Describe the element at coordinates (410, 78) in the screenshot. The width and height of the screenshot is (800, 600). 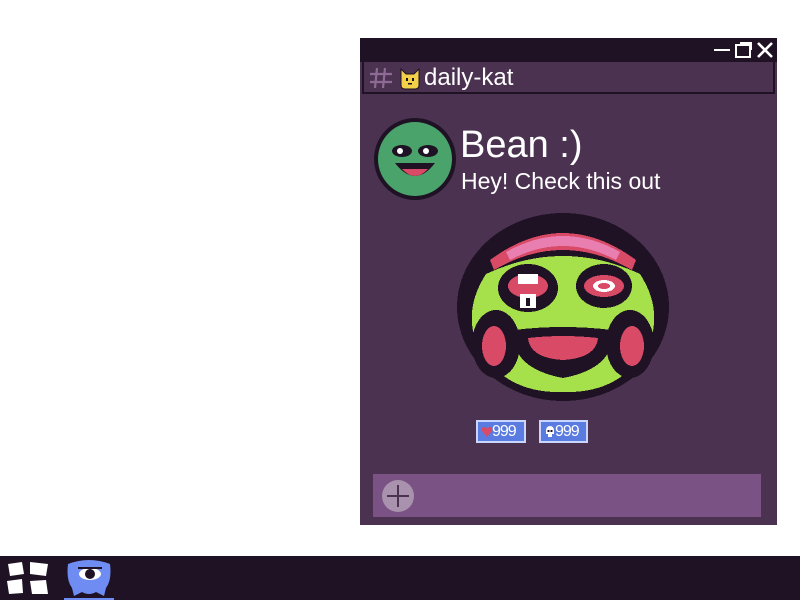
I see `cat-icon` at that location.